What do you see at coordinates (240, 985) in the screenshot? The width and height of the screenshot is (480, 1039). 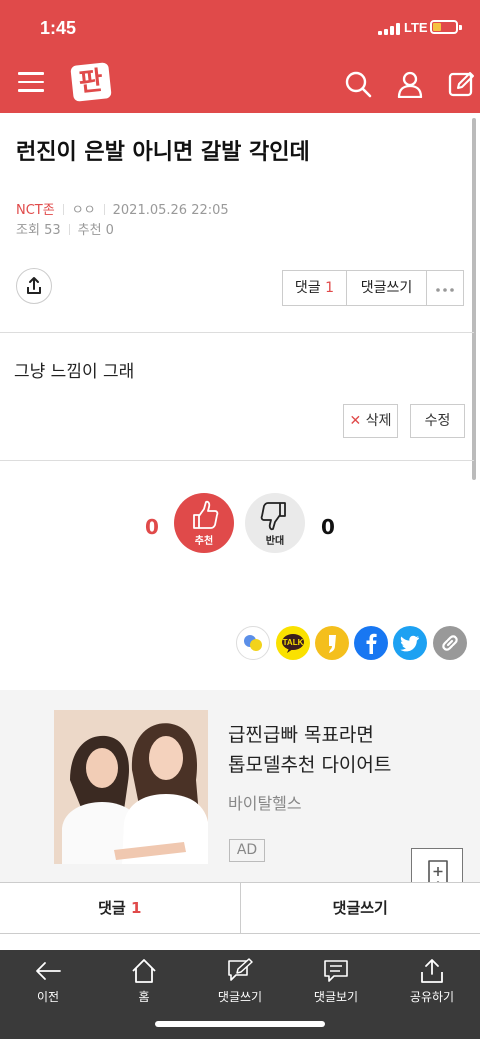 I see `nav-write-comment: 댓글쓰기` at bounding box center [240, 985].